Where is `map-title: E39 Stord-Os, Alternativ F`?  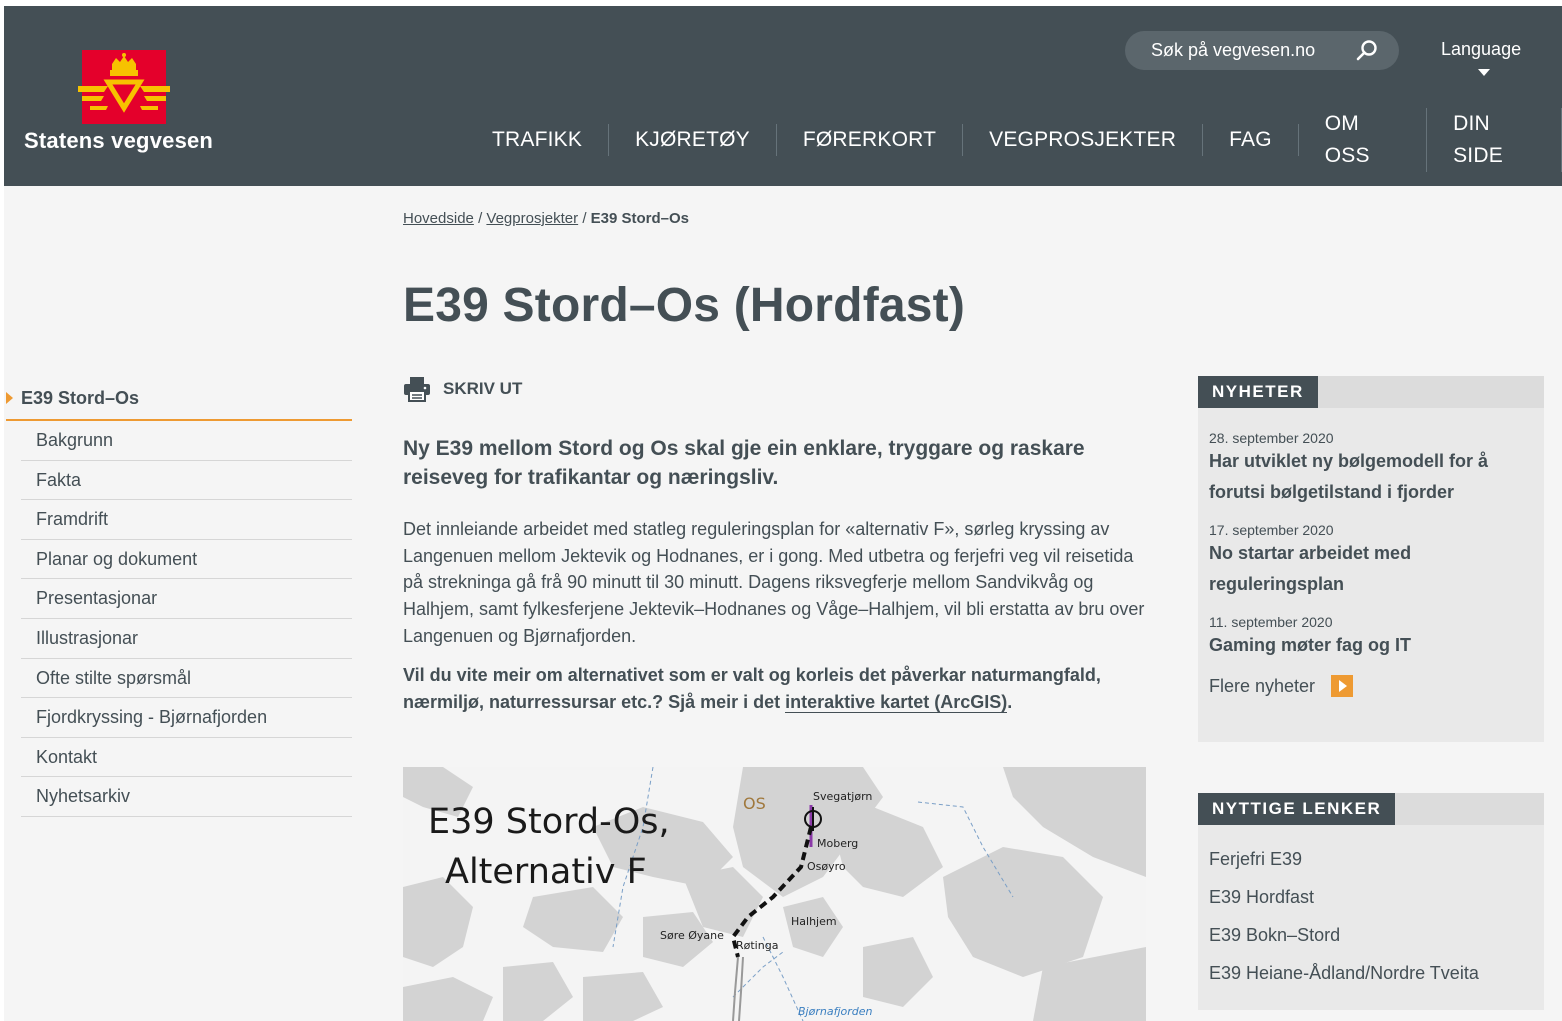
map-title: E39 Stord-Os, Alternativ F is located at coordinates (549, 847).